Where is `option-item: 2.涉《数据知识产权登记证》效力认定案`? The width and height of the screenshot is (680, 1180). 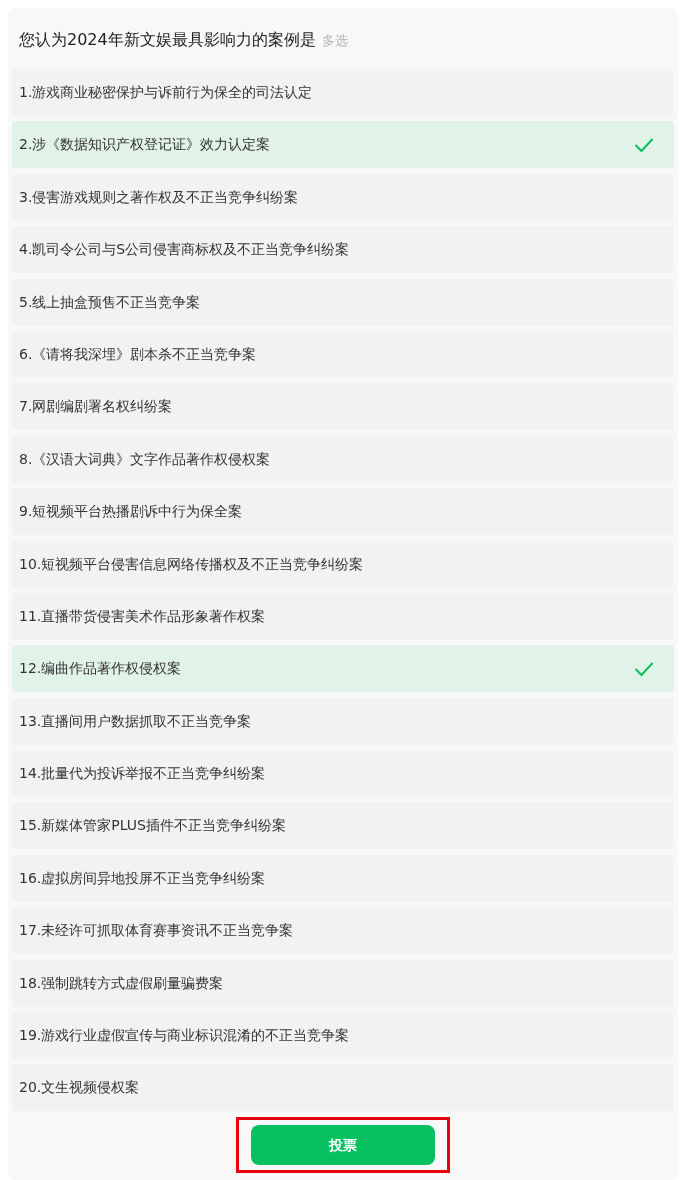
option-item: 2.涉《数据知识产权登记证》效力认定案 is located at coordinates (343, 145).